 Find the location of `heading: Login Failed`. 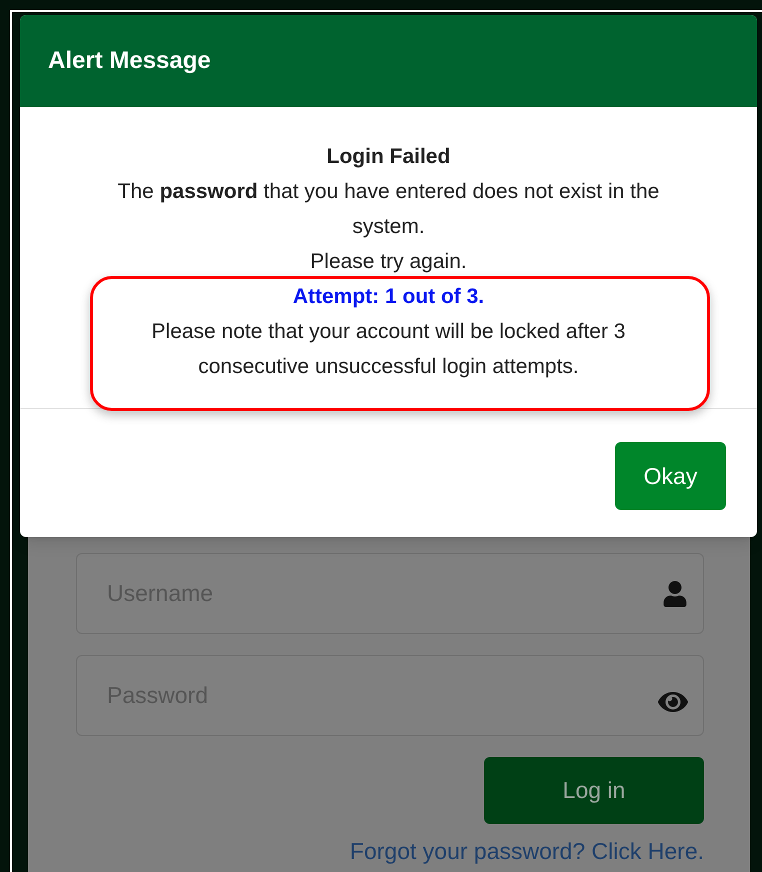

heading: Login Failed is located at coordinates (388, 157).